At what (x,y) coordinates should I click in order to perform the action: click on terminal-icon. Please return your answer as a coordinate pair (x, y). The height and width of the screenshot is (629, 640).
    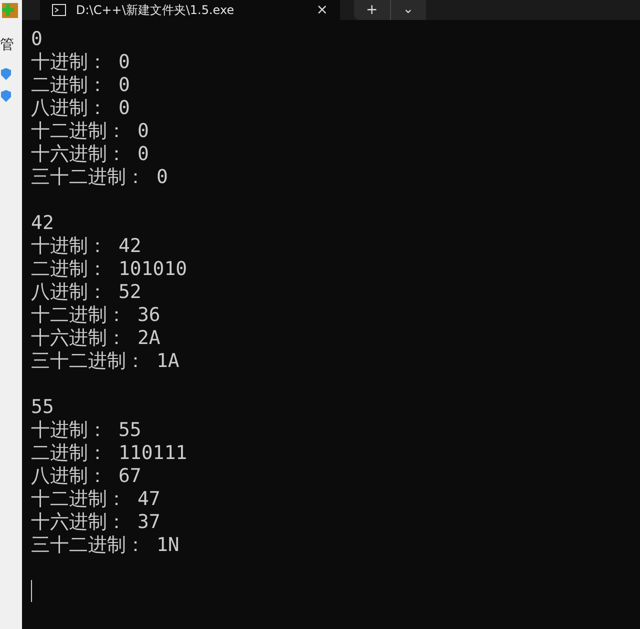
    Looking at the image, I should click on (59, 10).